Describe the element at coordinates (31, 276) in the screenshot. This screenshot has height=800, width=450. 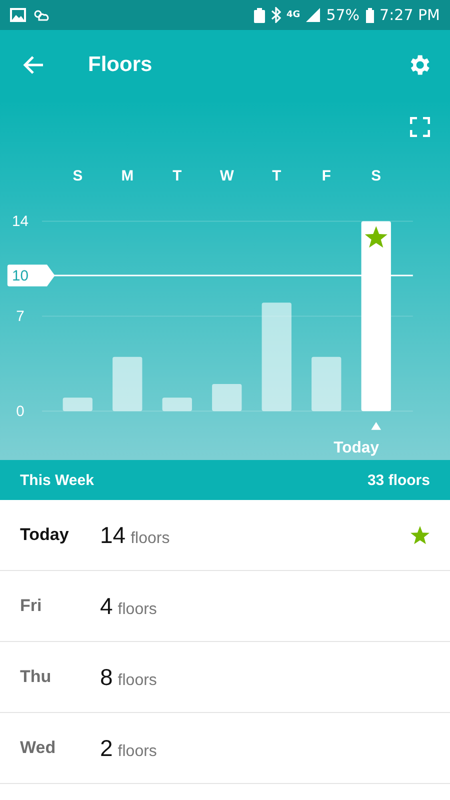
I see `goal-tag: 10` at that location.